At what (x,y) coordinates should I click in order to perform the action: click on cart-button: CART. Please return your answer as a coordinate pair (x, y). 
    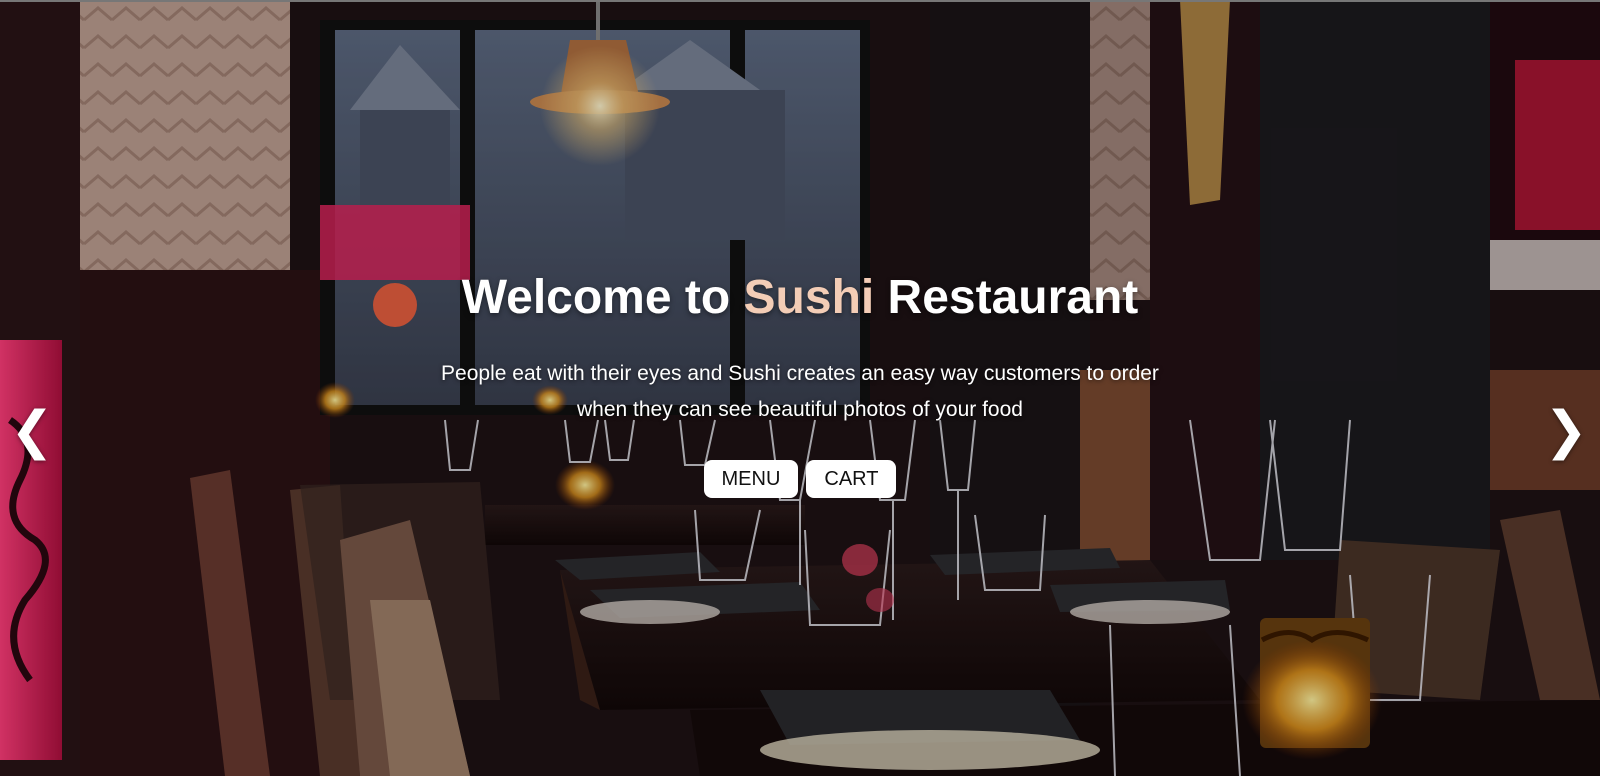
    Looking at the image, I should click on (851, 479).